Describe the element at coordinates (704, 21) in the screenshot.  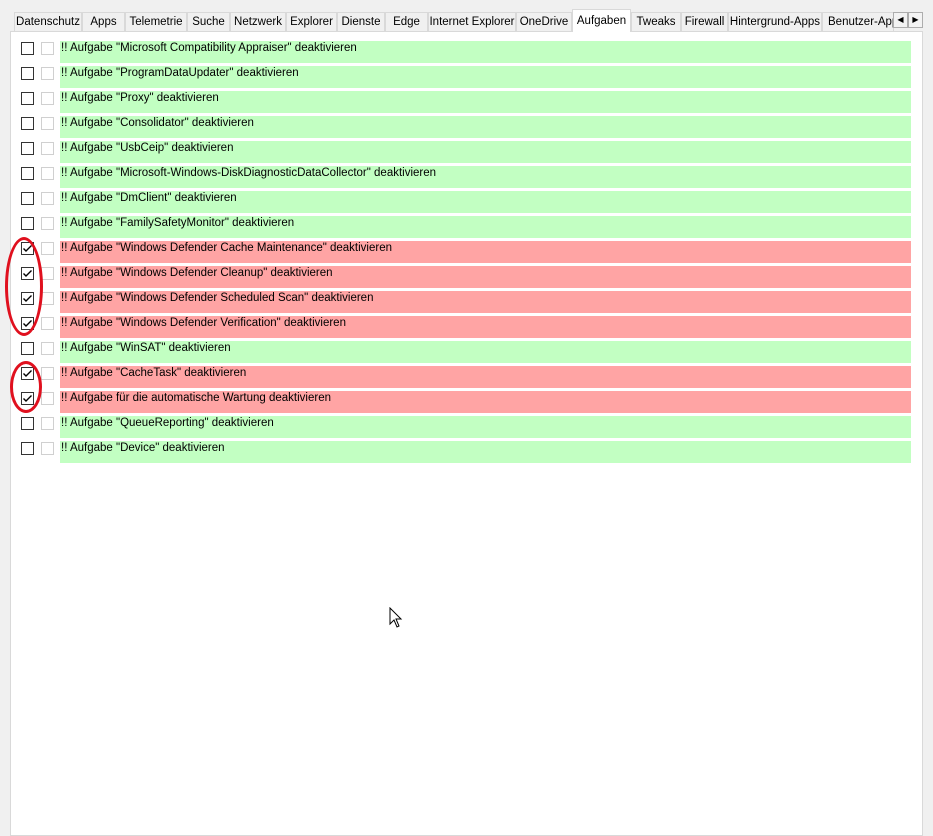
I see `tab-firewall: Firewall` at that location.